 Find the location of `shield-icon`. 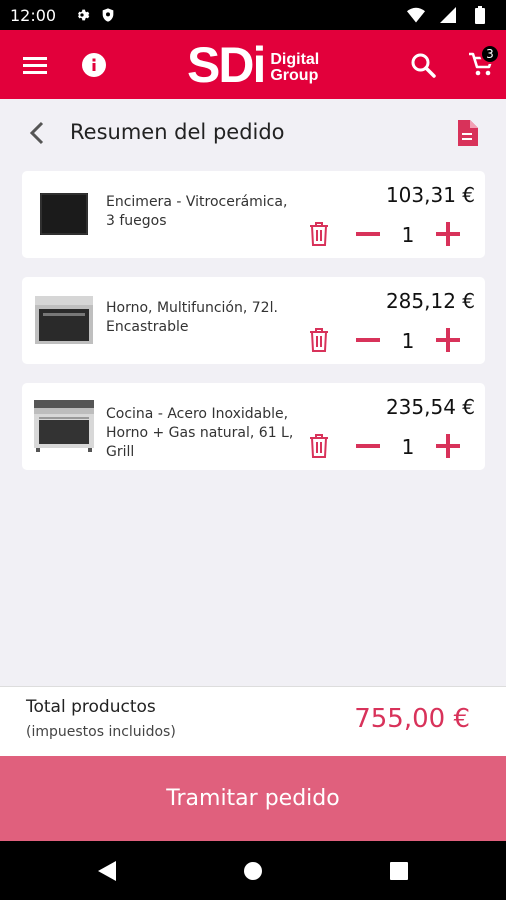

shield-icon is located at coordinates (108, 15).